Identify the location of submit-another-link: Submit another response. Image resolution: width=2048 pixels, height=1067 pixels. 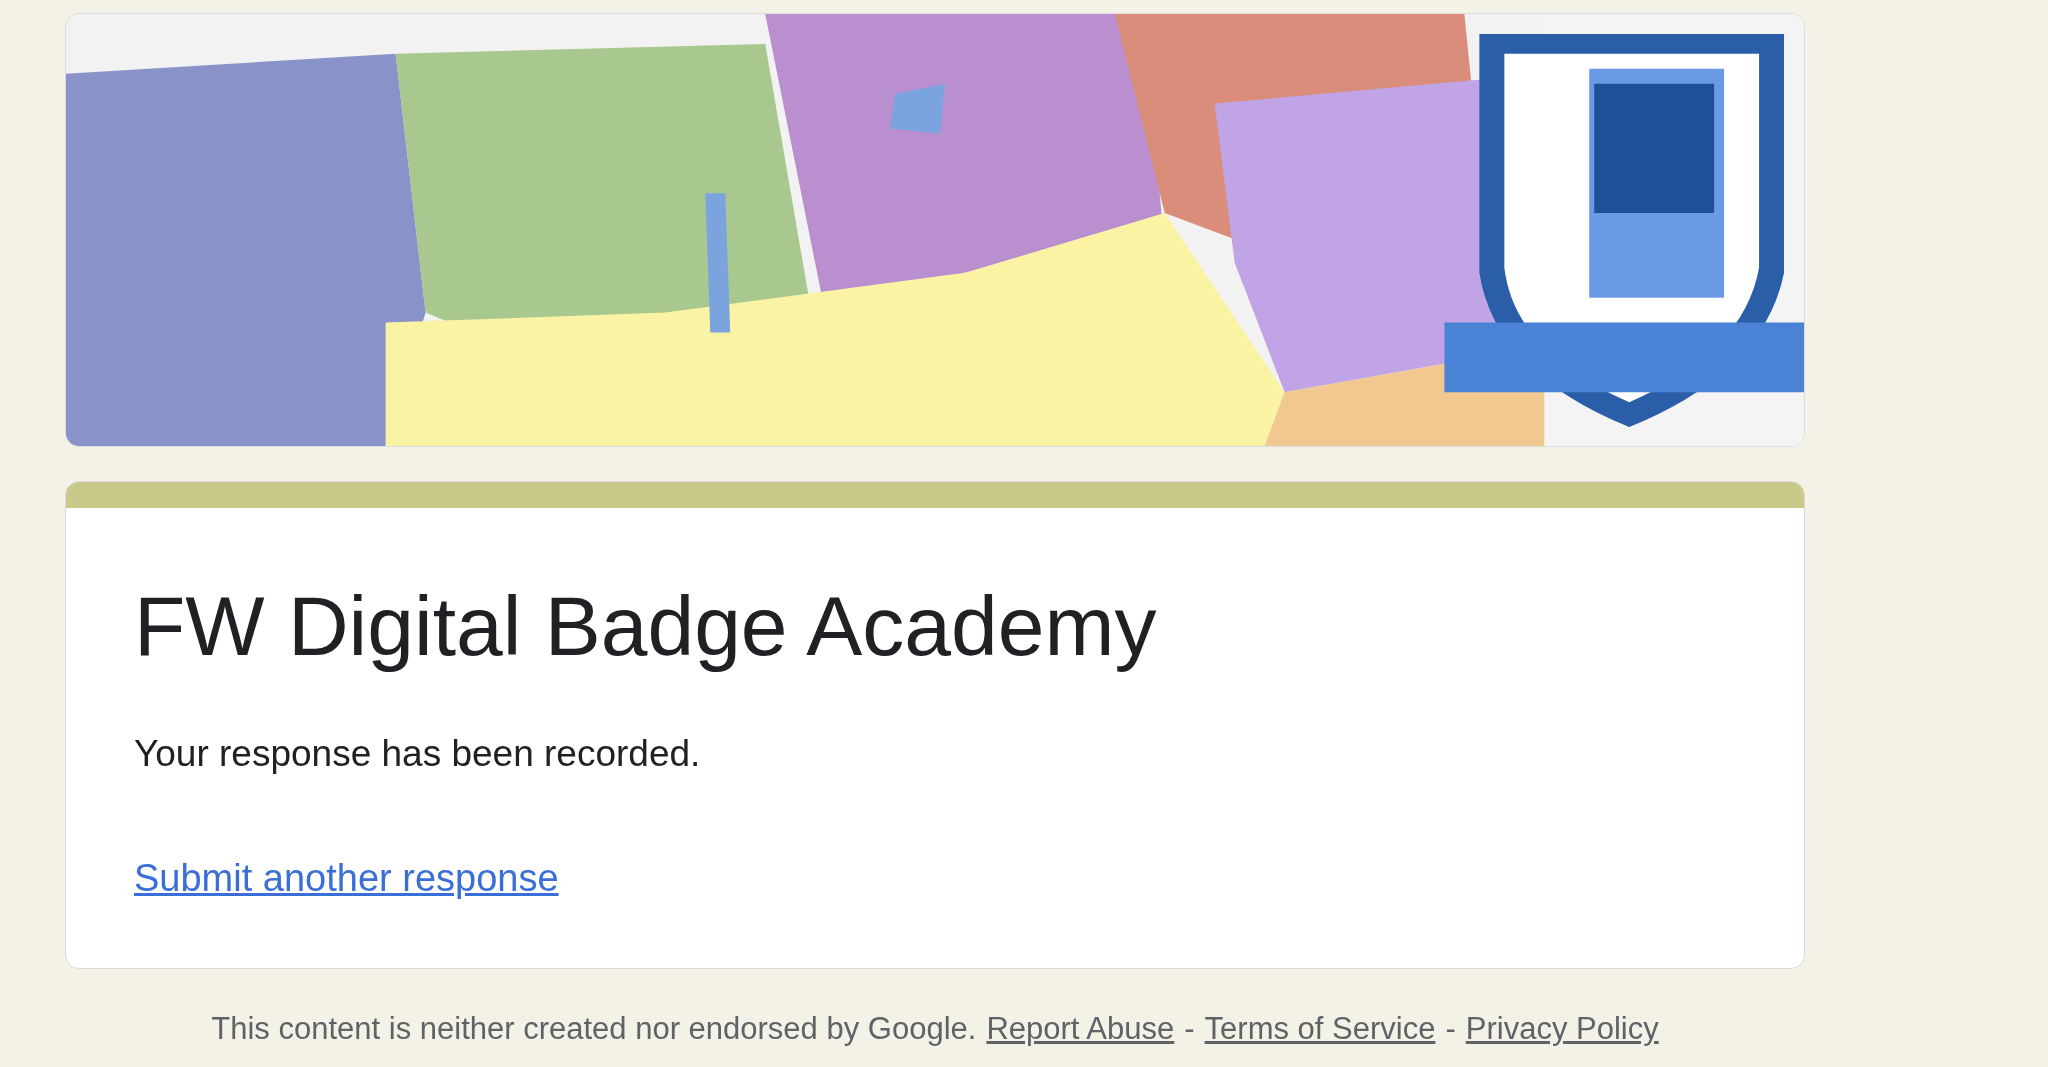
(346, 878).